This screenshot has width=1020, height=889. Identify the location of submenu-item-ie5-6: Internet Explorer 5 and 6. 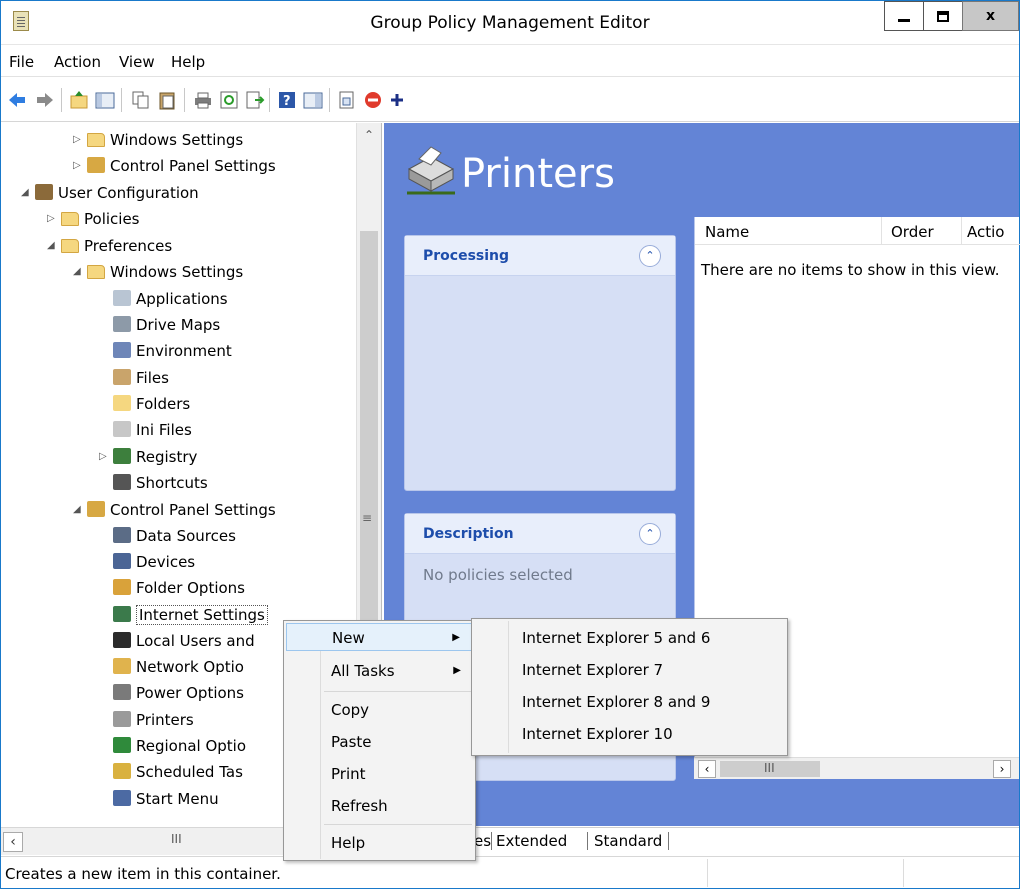
(629, 638).